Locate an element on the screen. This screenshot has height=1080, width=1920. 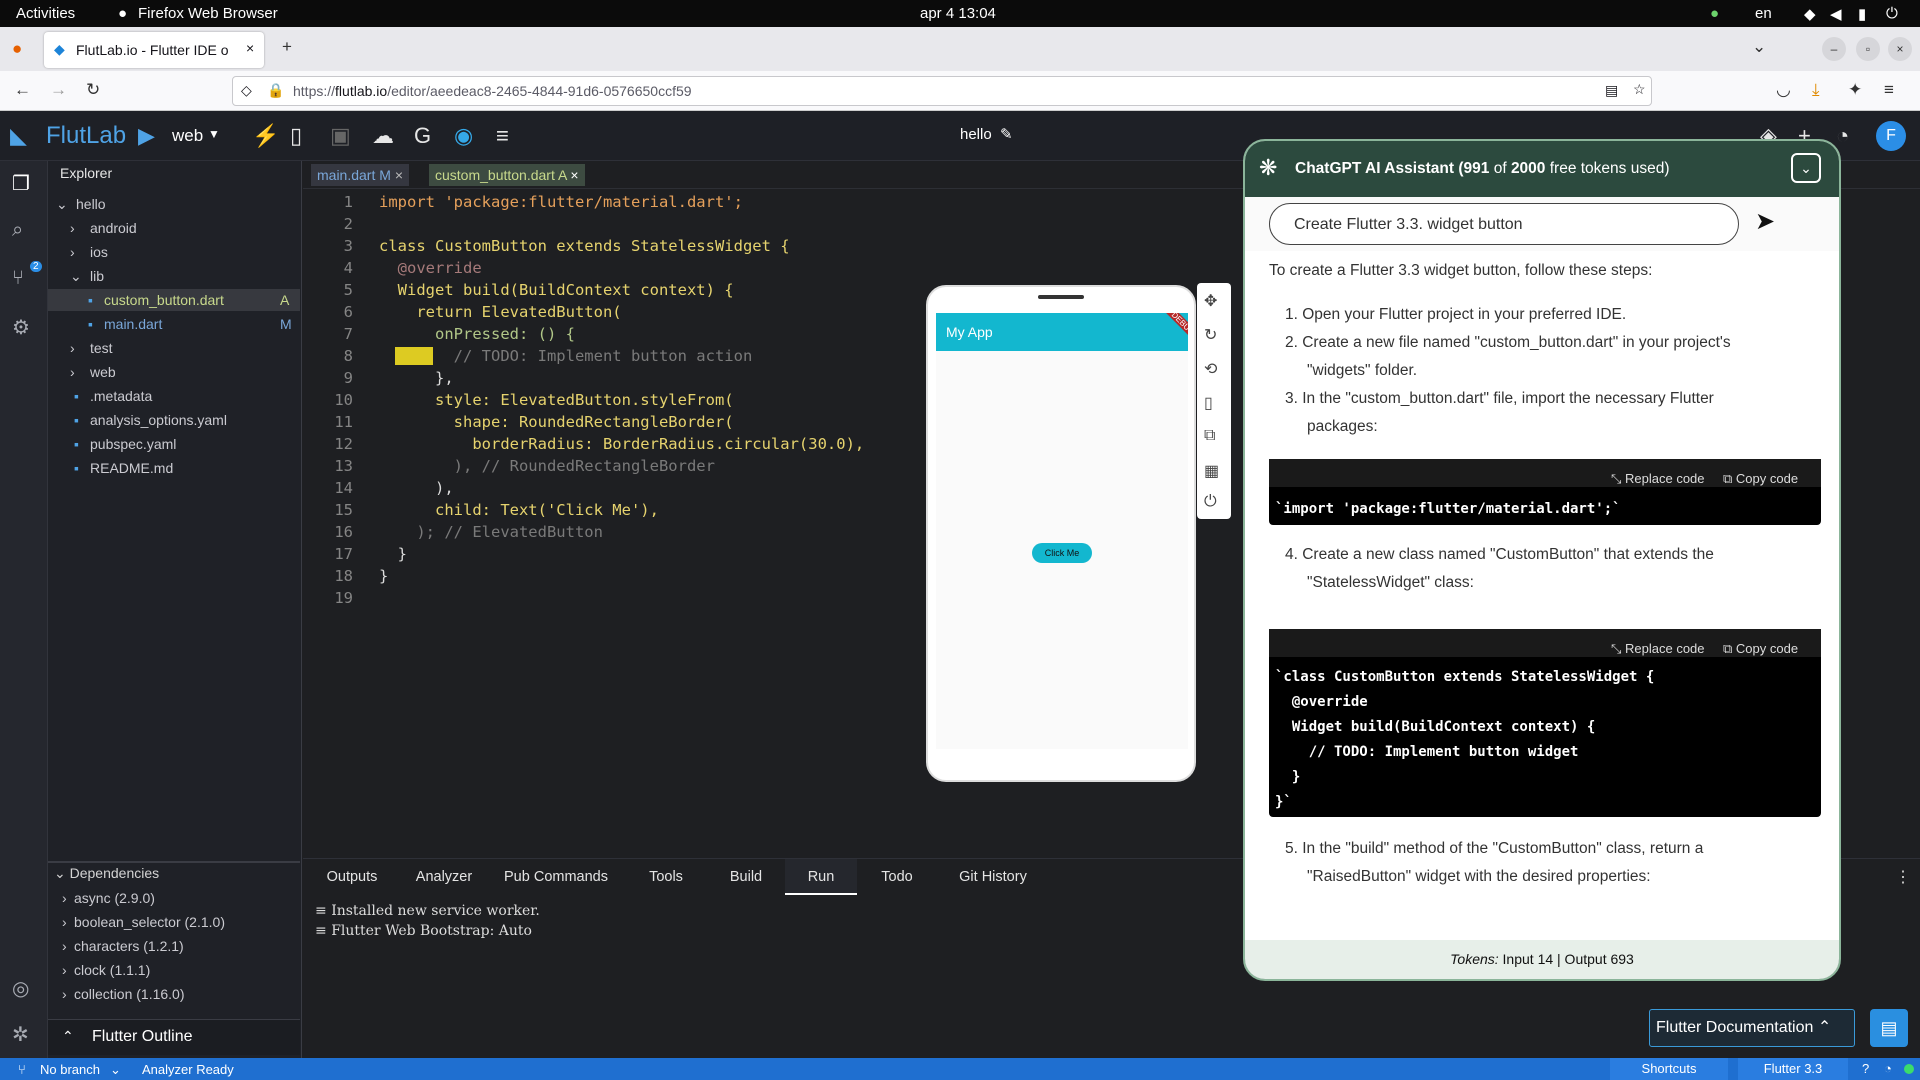
google-icon: G is located at coordinates (422, 136).